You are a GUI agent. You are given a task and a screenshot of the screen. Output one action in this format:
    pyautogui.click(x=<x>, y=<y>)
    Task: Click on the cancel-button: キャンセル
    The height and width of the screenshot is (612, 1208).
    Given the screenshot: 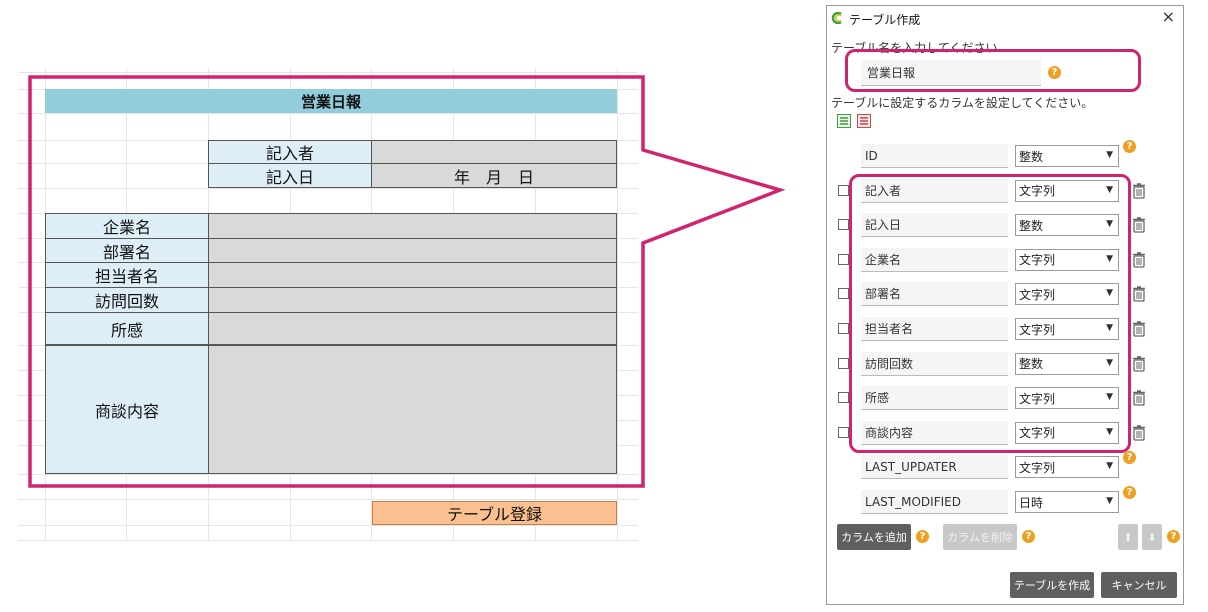 What is the action you would take?
    pyautogui.click(x=1139, y=585)
    